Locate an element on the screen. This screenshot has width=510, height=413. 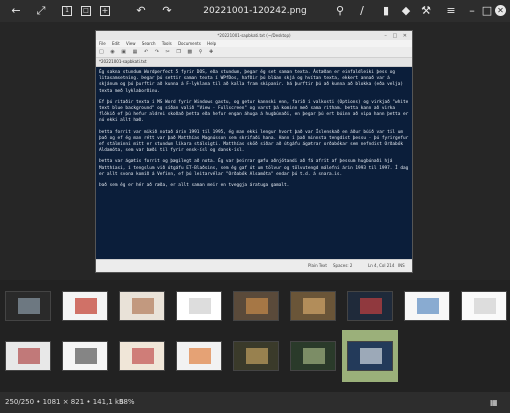
redo-icon: ↷ is located at coordinates (156, 52).